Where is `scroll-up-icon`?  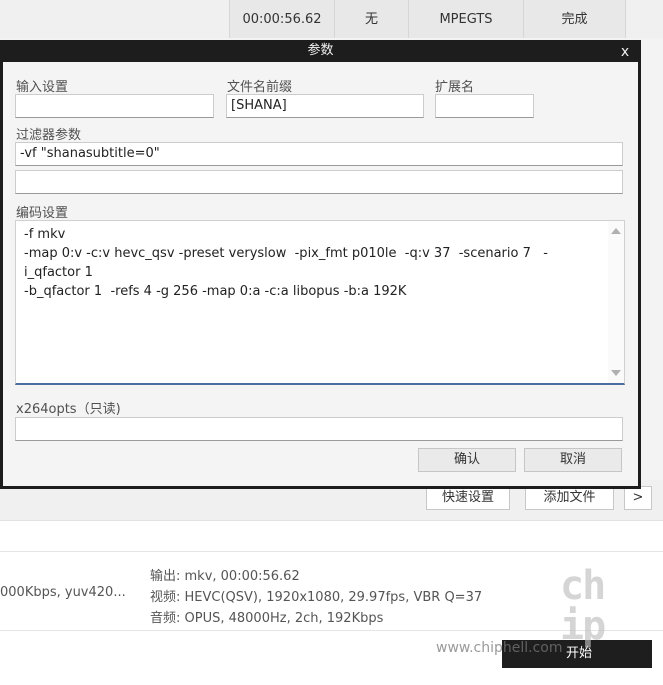 scroll-up-icon is located at coordinates (616, 231).